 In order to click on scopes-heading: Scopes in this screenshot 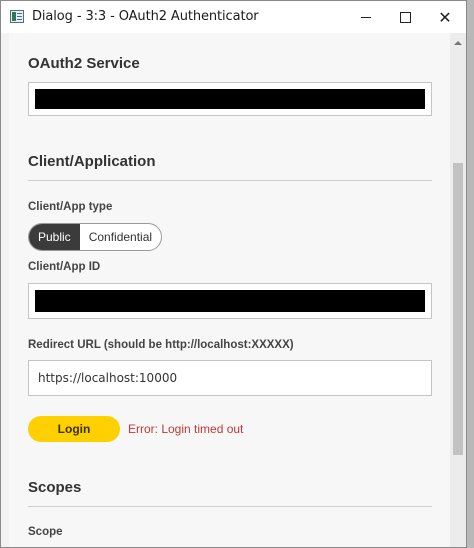, I will do `click(55, 487)`.